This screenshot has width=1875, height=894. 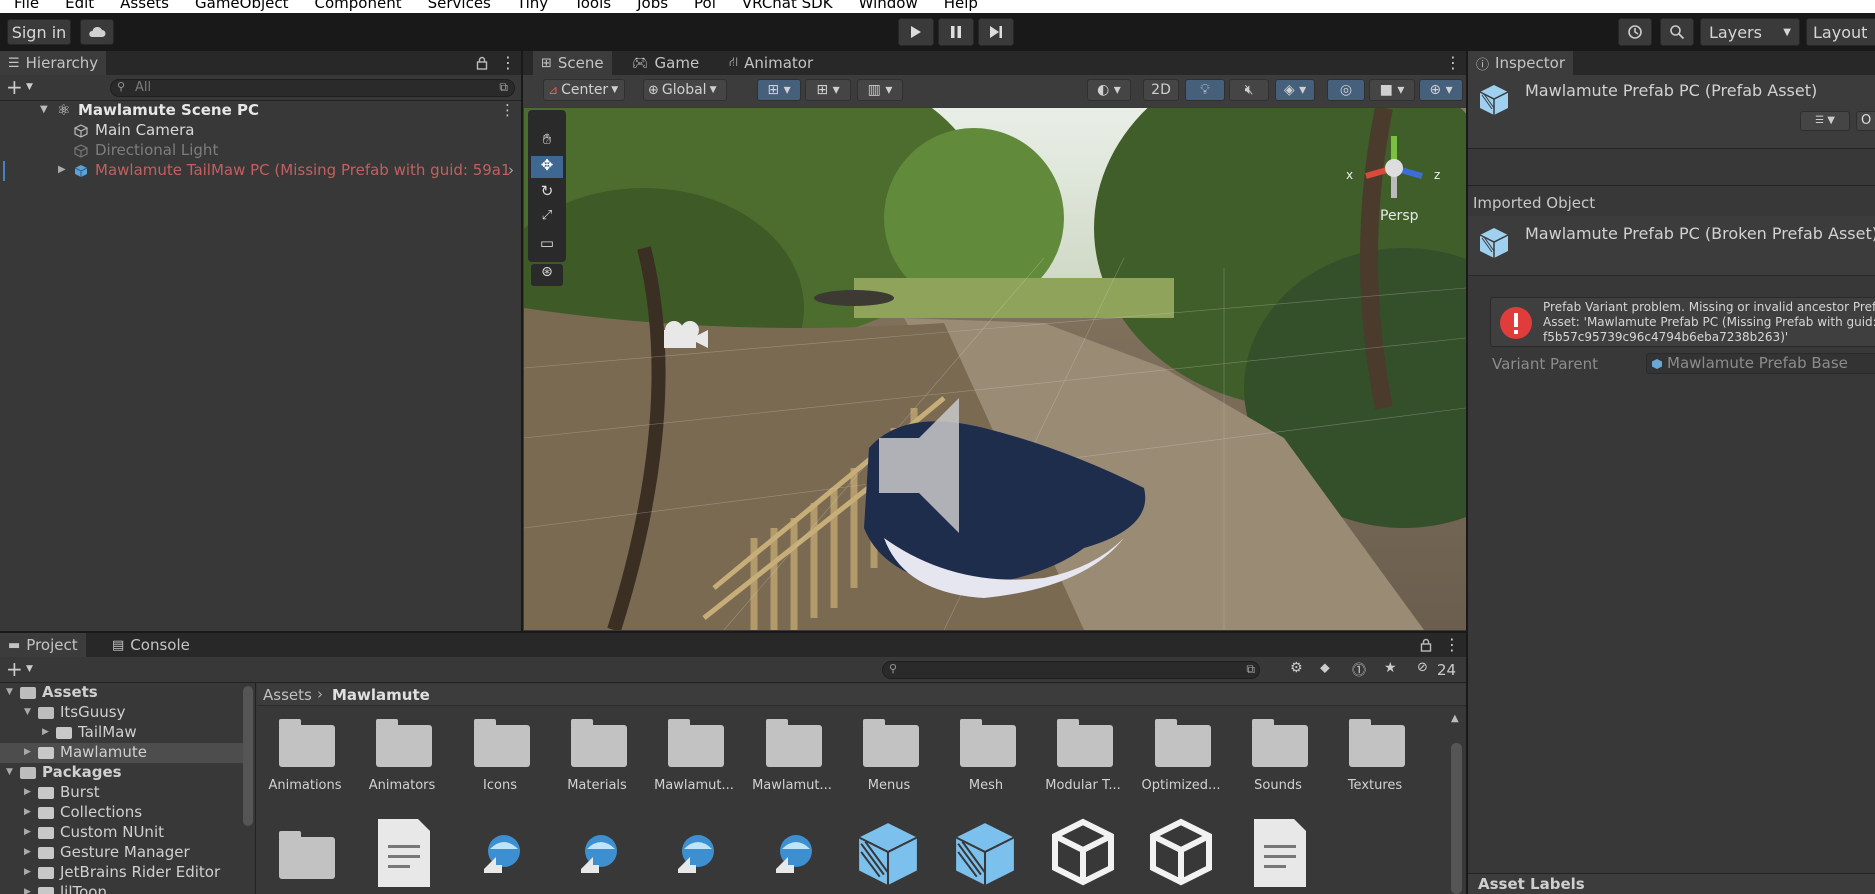 What do you see at coordinates (287, 695) in the screenshot?
I see `breadcrumb-root: Assets` at bounding box center [287, 695].